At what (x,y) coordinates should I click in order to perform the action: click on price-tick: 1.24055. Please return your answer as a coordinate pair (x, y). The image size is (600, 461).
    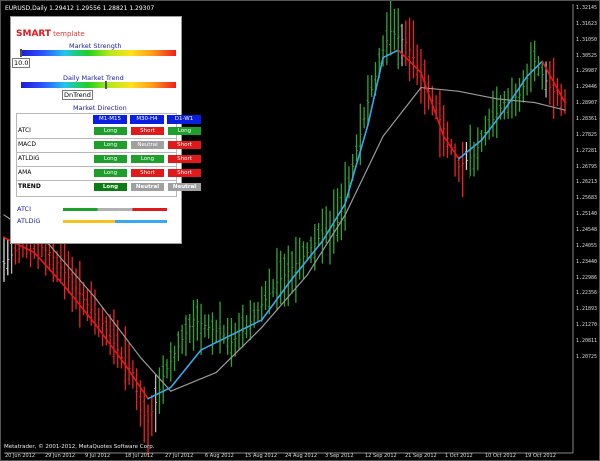
    Looking at the image, I should click on (586, 245).